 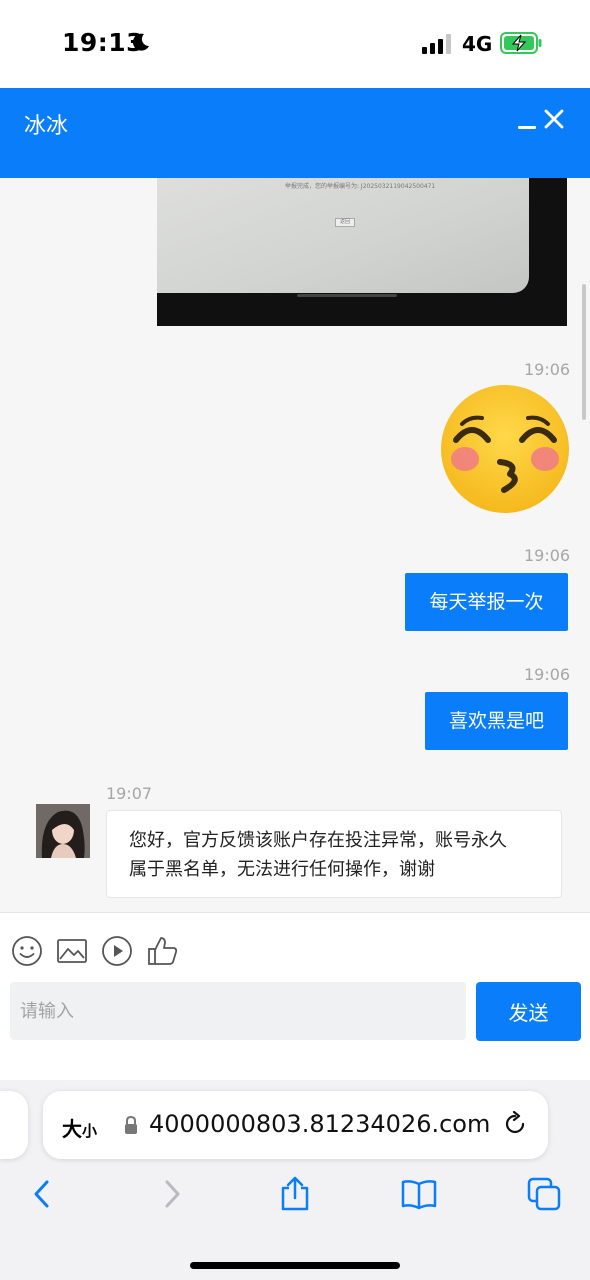 I want to click on previous-tab-edge, so click(x=14, y=1125).